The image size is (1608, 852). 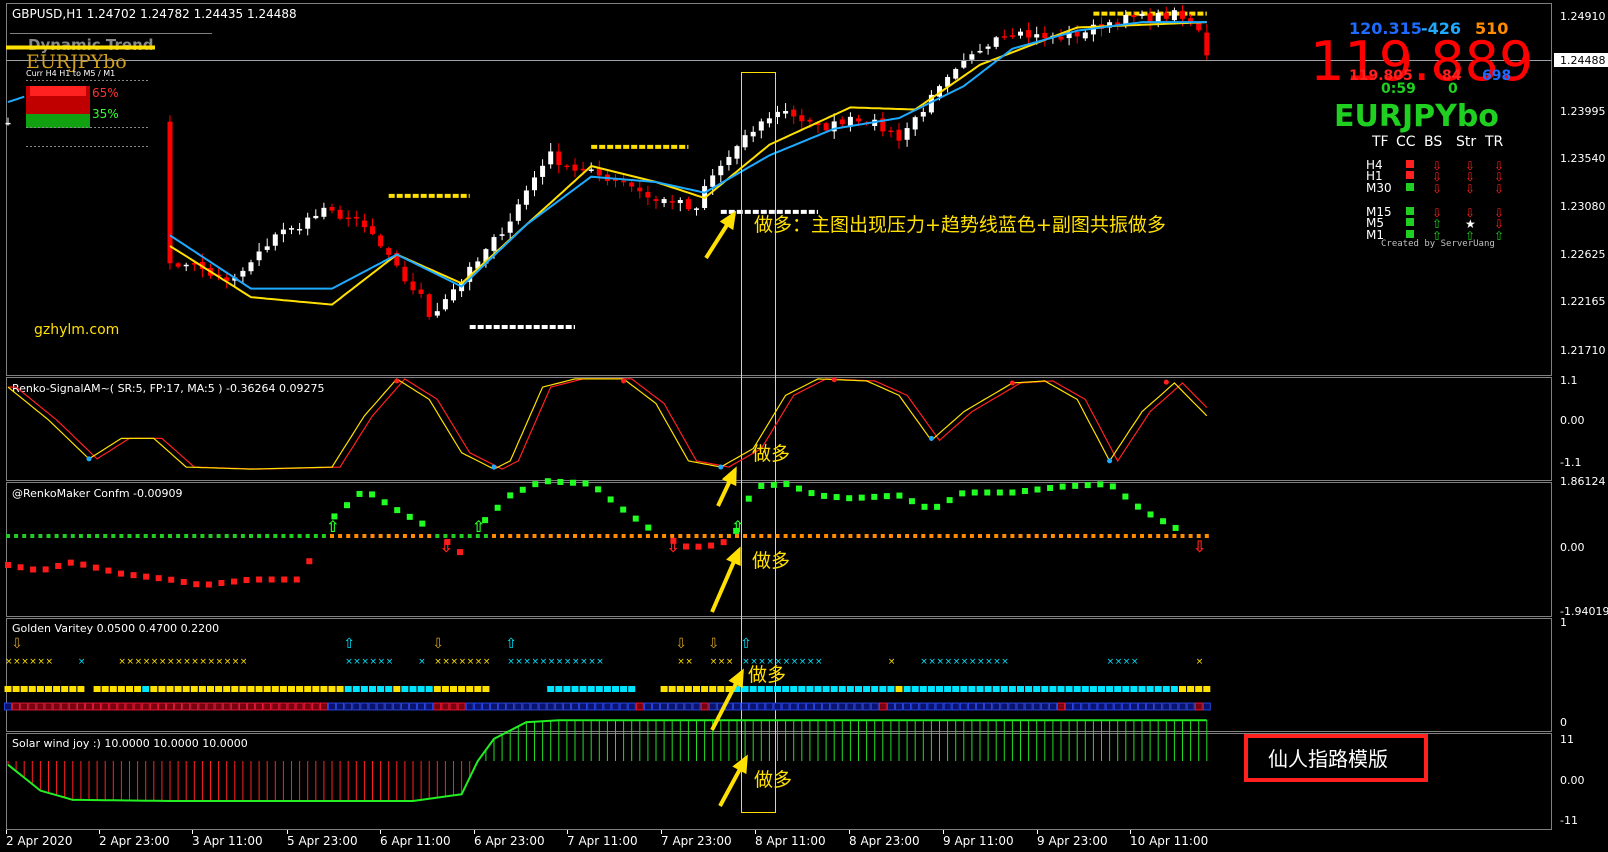 What do you see at coordinates (1583, 60) in the screenshot?
I see `current-price-label: 1.24488` at bounding box center [1583, 60].